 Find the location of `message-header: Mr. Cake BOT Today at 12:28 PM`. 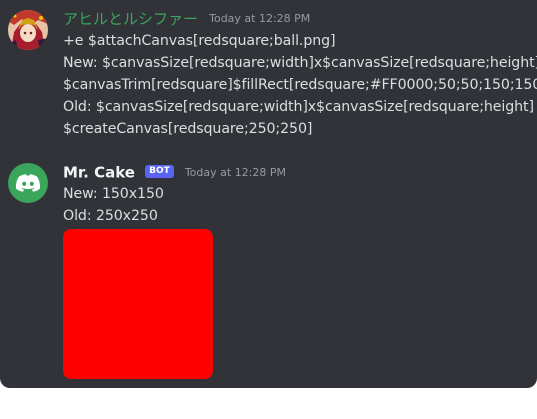

message-header: Mr. Cake BOT Today at 12:28 PM is located at coordinates (174, 172).